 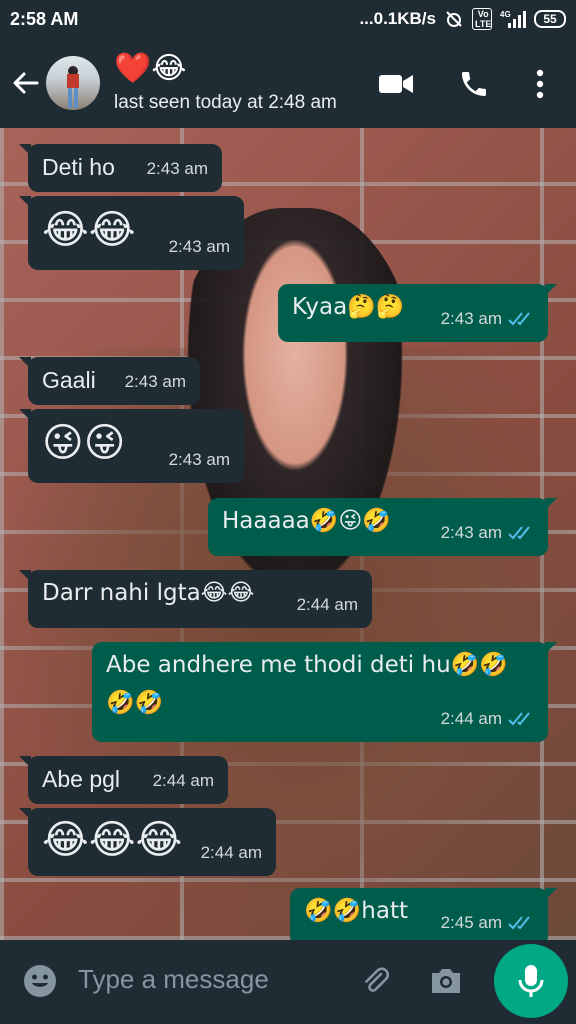 What do you see at coordinates (73, 83) in the screenshot?
I see `avatar` at bounding box center [73, 83].